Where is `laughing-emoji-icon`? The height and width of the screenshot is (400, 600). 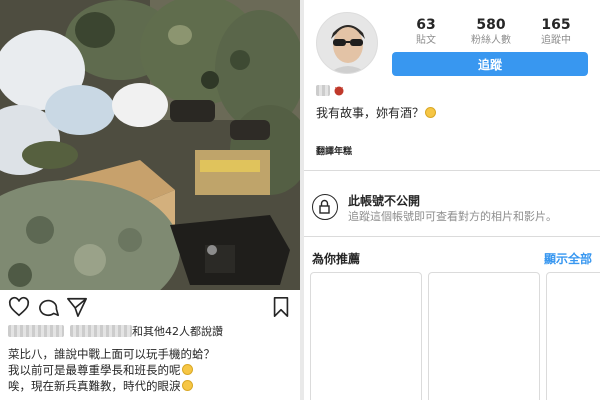
laughing-emoji-icon is located at coordinates (187, 369).